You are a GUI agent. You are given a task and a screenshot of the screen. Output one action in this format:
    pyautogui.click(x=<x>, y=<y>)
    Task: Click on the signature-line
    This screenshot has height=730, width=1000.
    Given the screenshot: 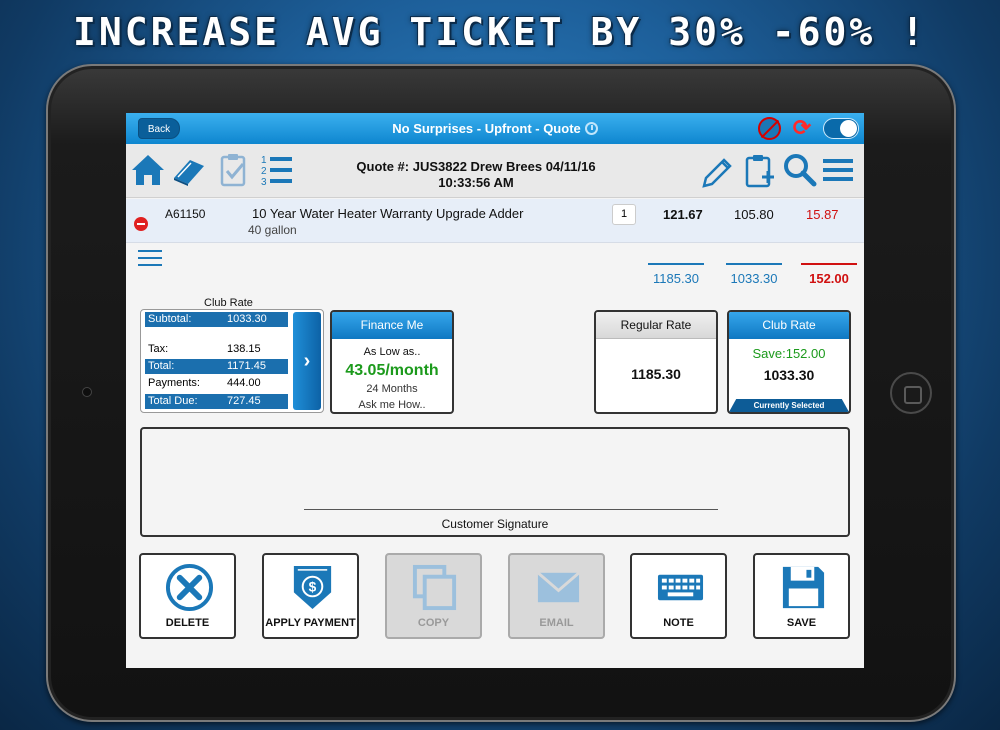 What is the action you would take?
    pyautogui.click(x=511, y=509)
    